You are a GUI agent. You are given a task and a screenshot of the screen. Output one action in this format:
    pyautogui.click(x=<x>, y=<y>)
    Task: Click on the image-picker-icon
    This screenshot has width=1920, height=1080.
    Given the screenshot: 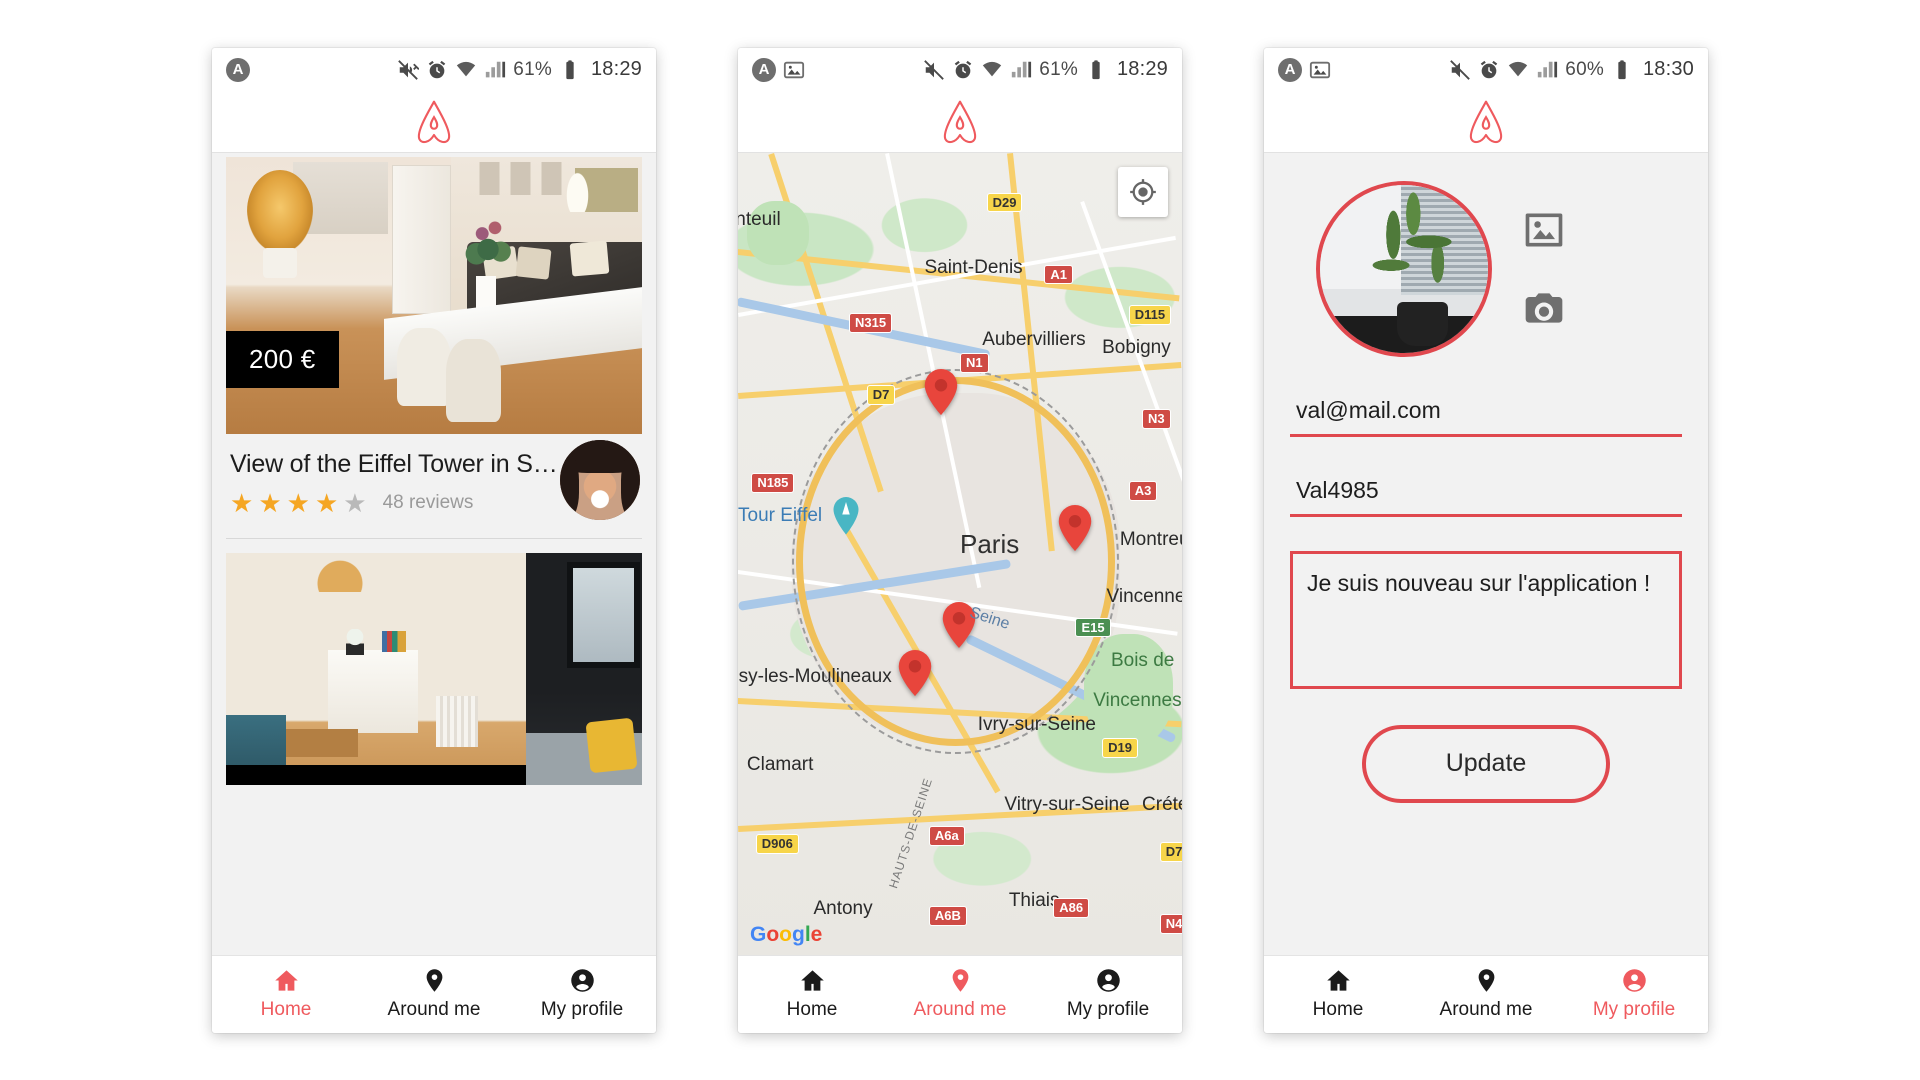 What is the action you would take?
    pyautogui.click(x=1544, y=229)
    